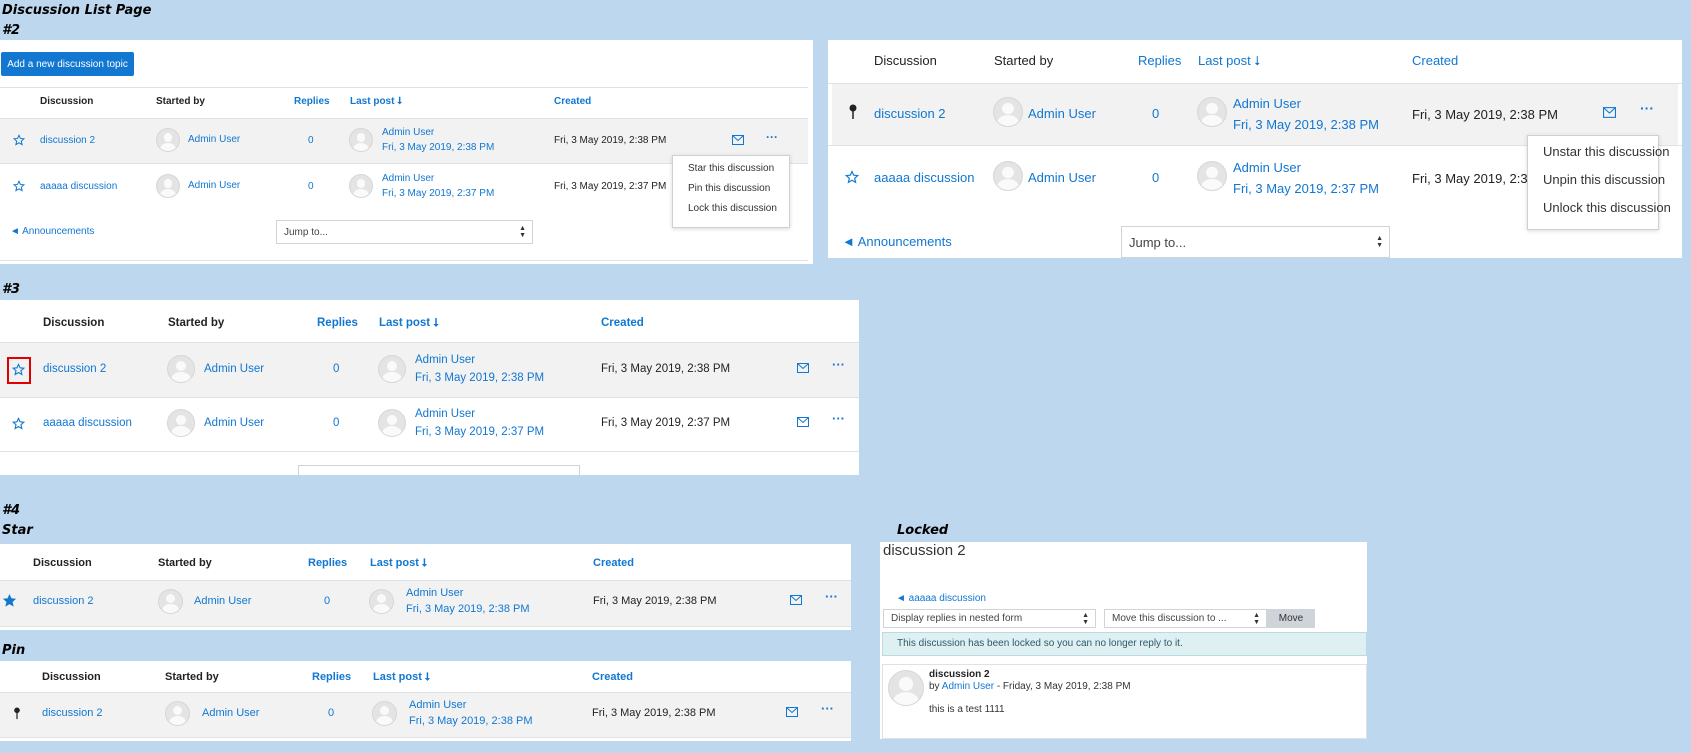  Describe the element at coordinates (1606, 151) in the screenshot. I see `unstar-discussion-option: Unstar this discussion` at that location.